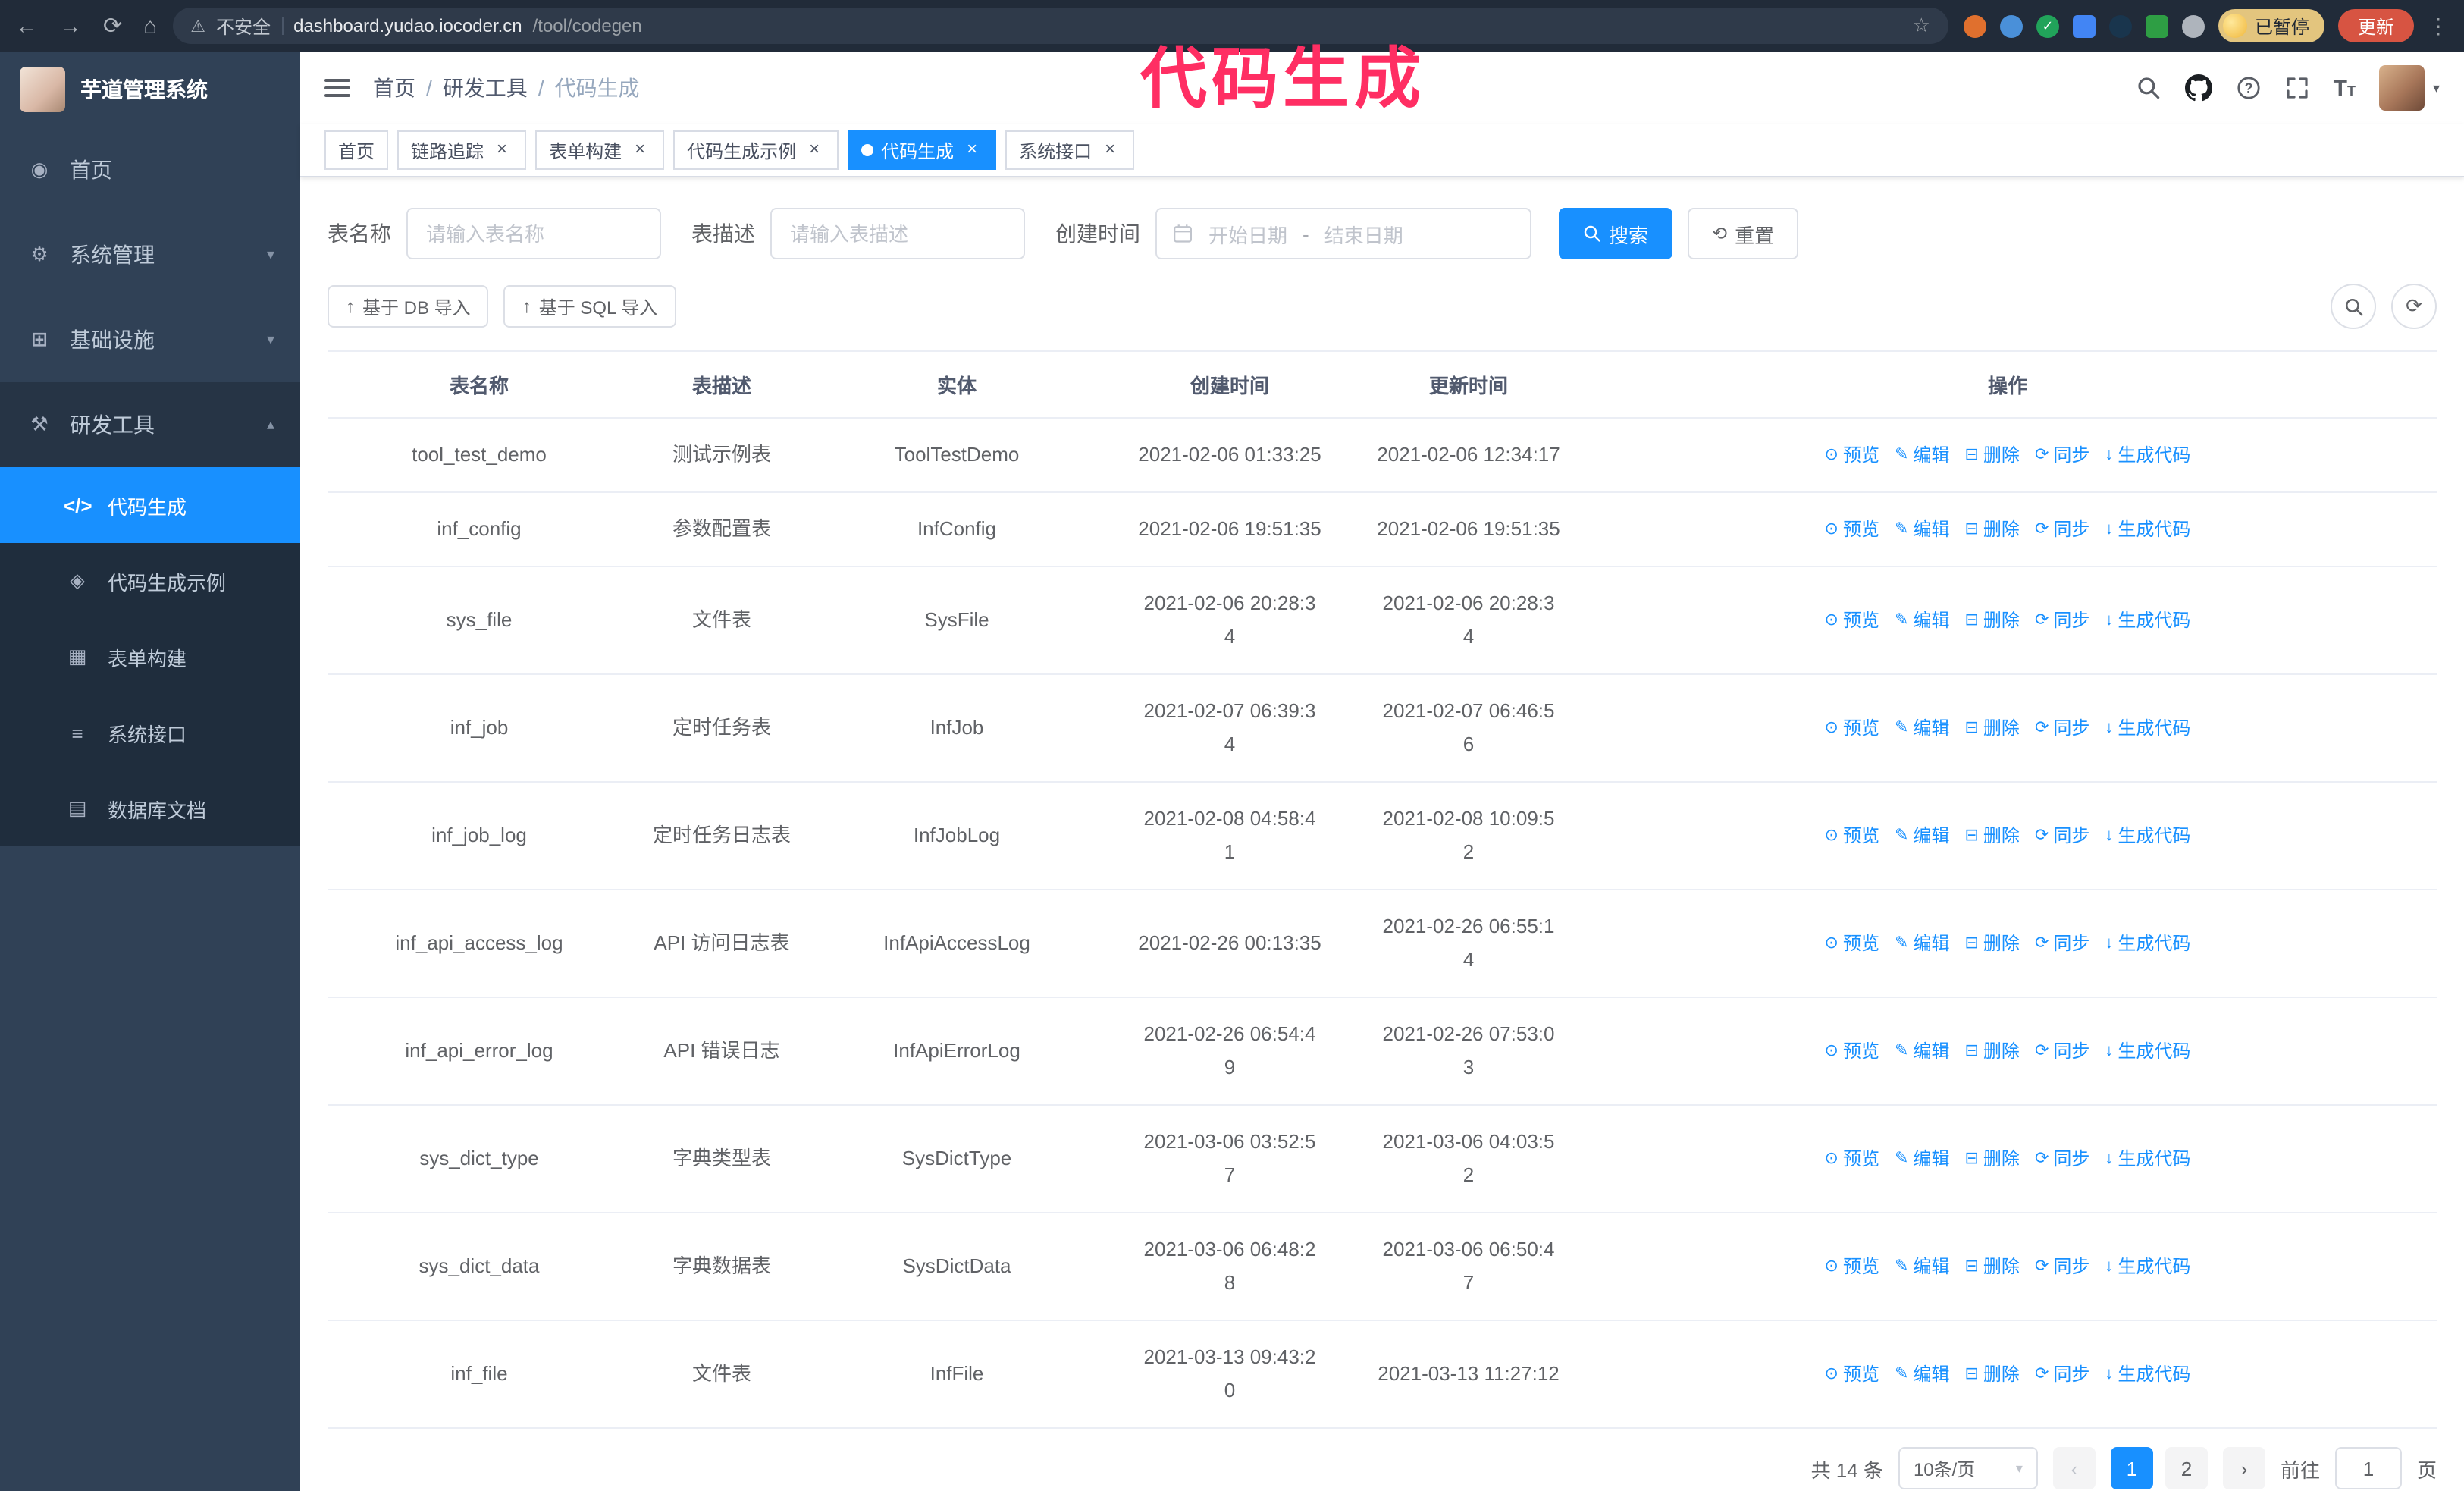 The width and height of the screenshot is (2464, 1491). Describe the element at coordinates (150, 657) in the screenshot. I see `sidebar-item-form-build: ▦ 表单构建` at that location.